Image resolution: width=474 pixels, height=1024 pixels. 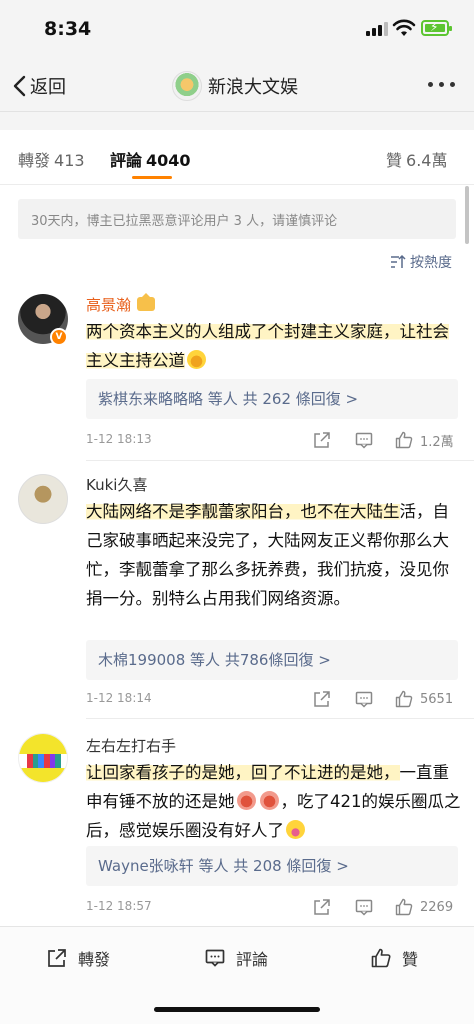 I want to click on bottom-action-bar: 轉發 評論 贊, so click(x=237, y=975).